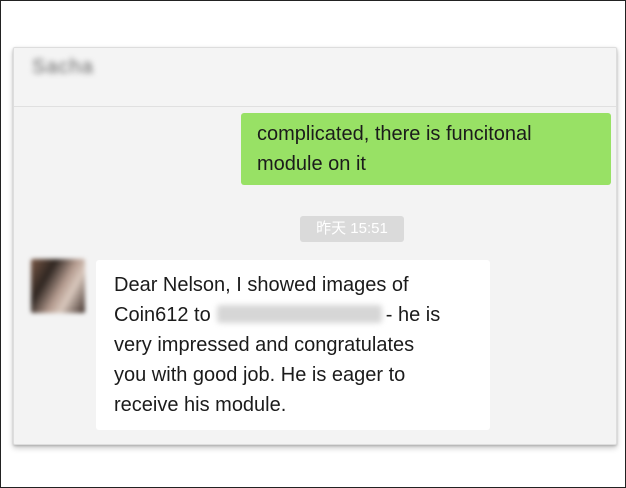  I want to click on message-text: - he is, so click(413, 315).